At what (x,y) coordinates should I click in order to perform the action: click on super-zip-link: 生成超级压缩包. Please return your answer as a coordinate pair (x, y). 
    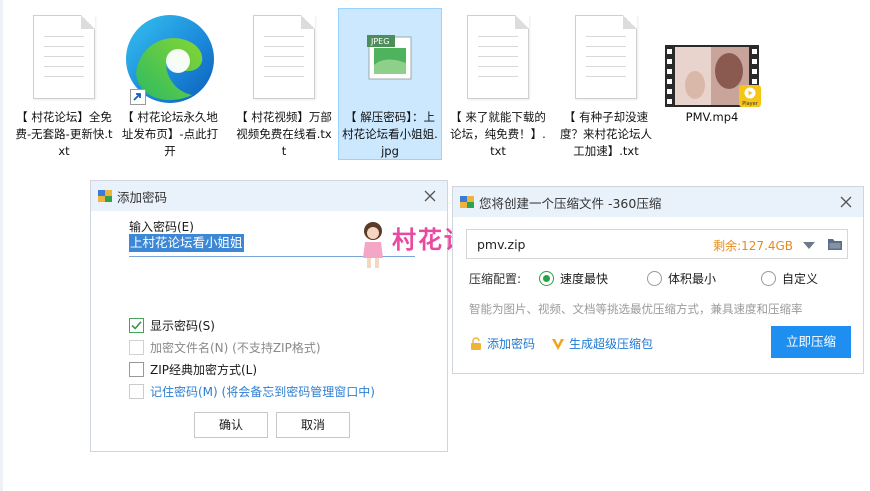
    Looking at the image, I should click on (602, 343).